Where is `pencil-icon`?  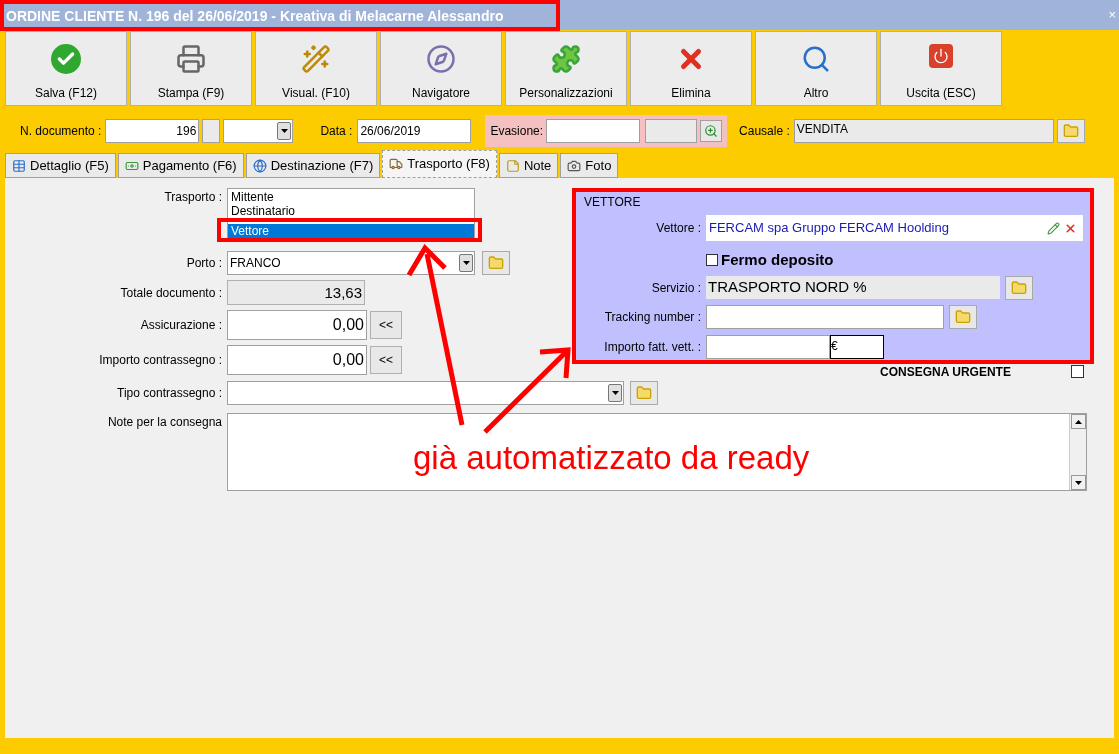 pencil-icon is located at coordinates (1053, 228).